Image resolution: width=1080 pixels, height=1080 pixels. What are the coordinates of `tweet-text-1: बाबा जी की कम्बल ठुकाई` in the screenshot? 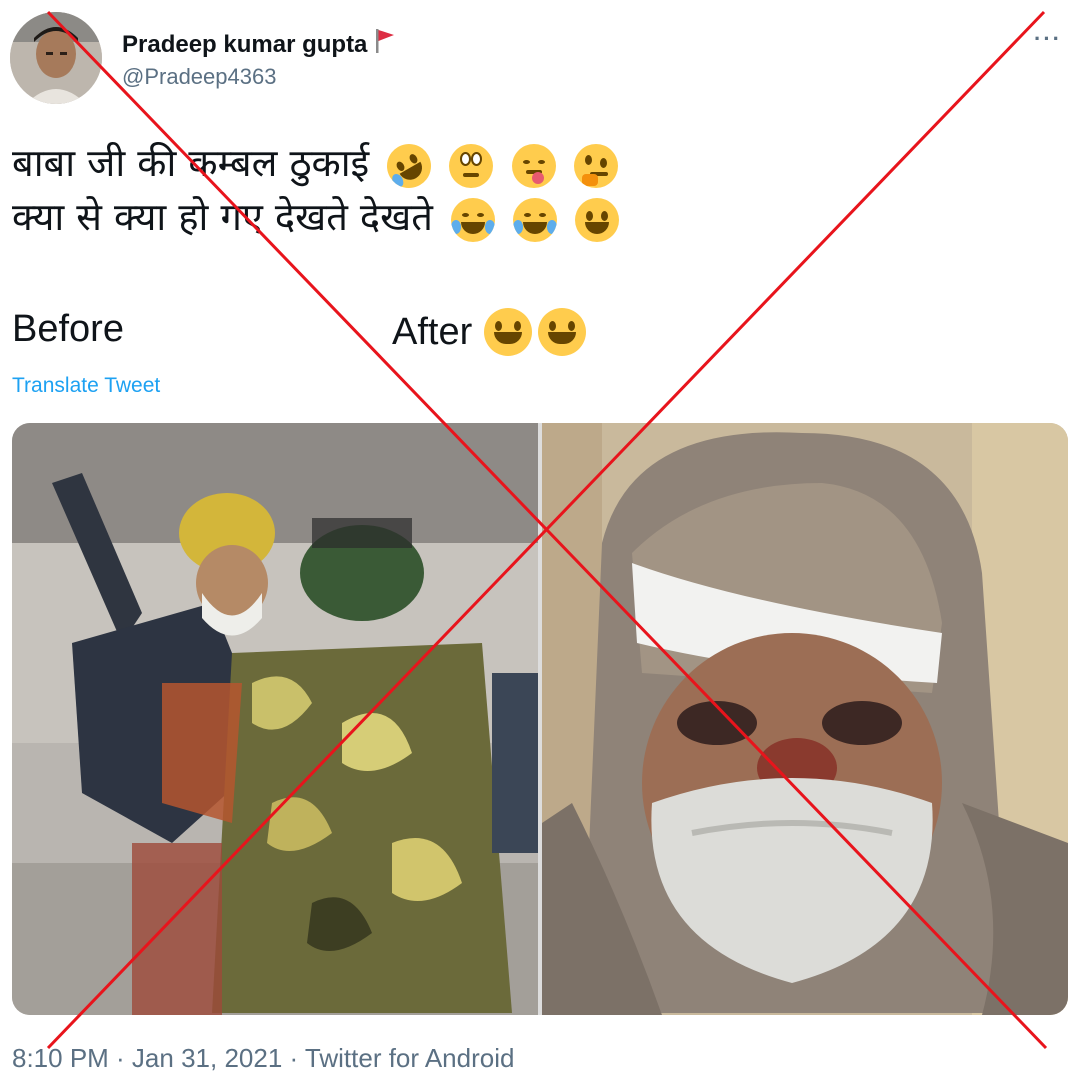 It's located at (191, 163).